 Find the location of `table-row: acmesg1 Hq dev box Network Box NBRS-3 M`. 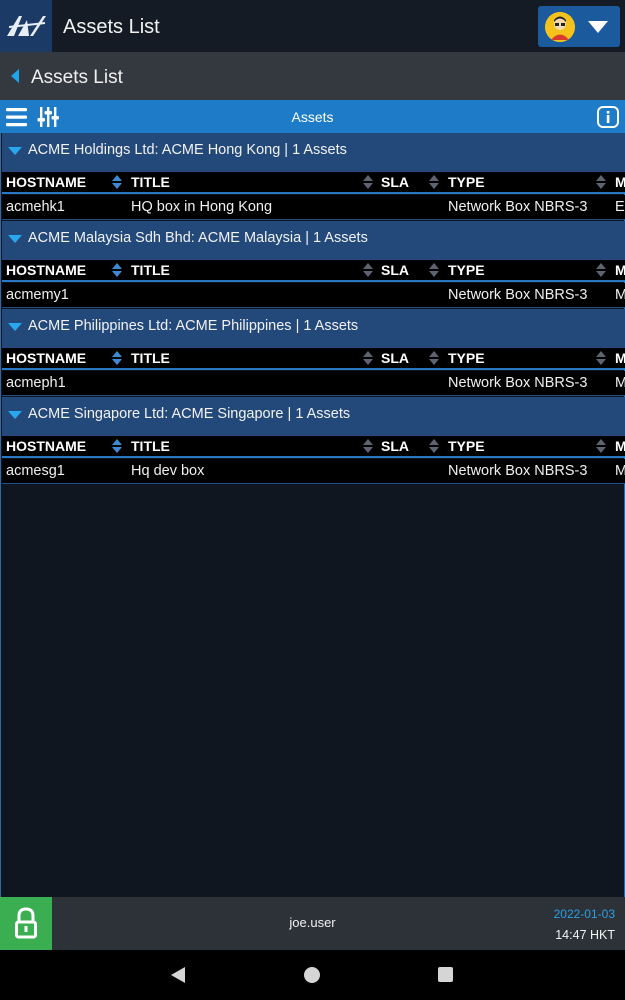

table-row: acmesg1 Hq dev box Network Box NBRS-3 M is located at coordinates (313, 471).